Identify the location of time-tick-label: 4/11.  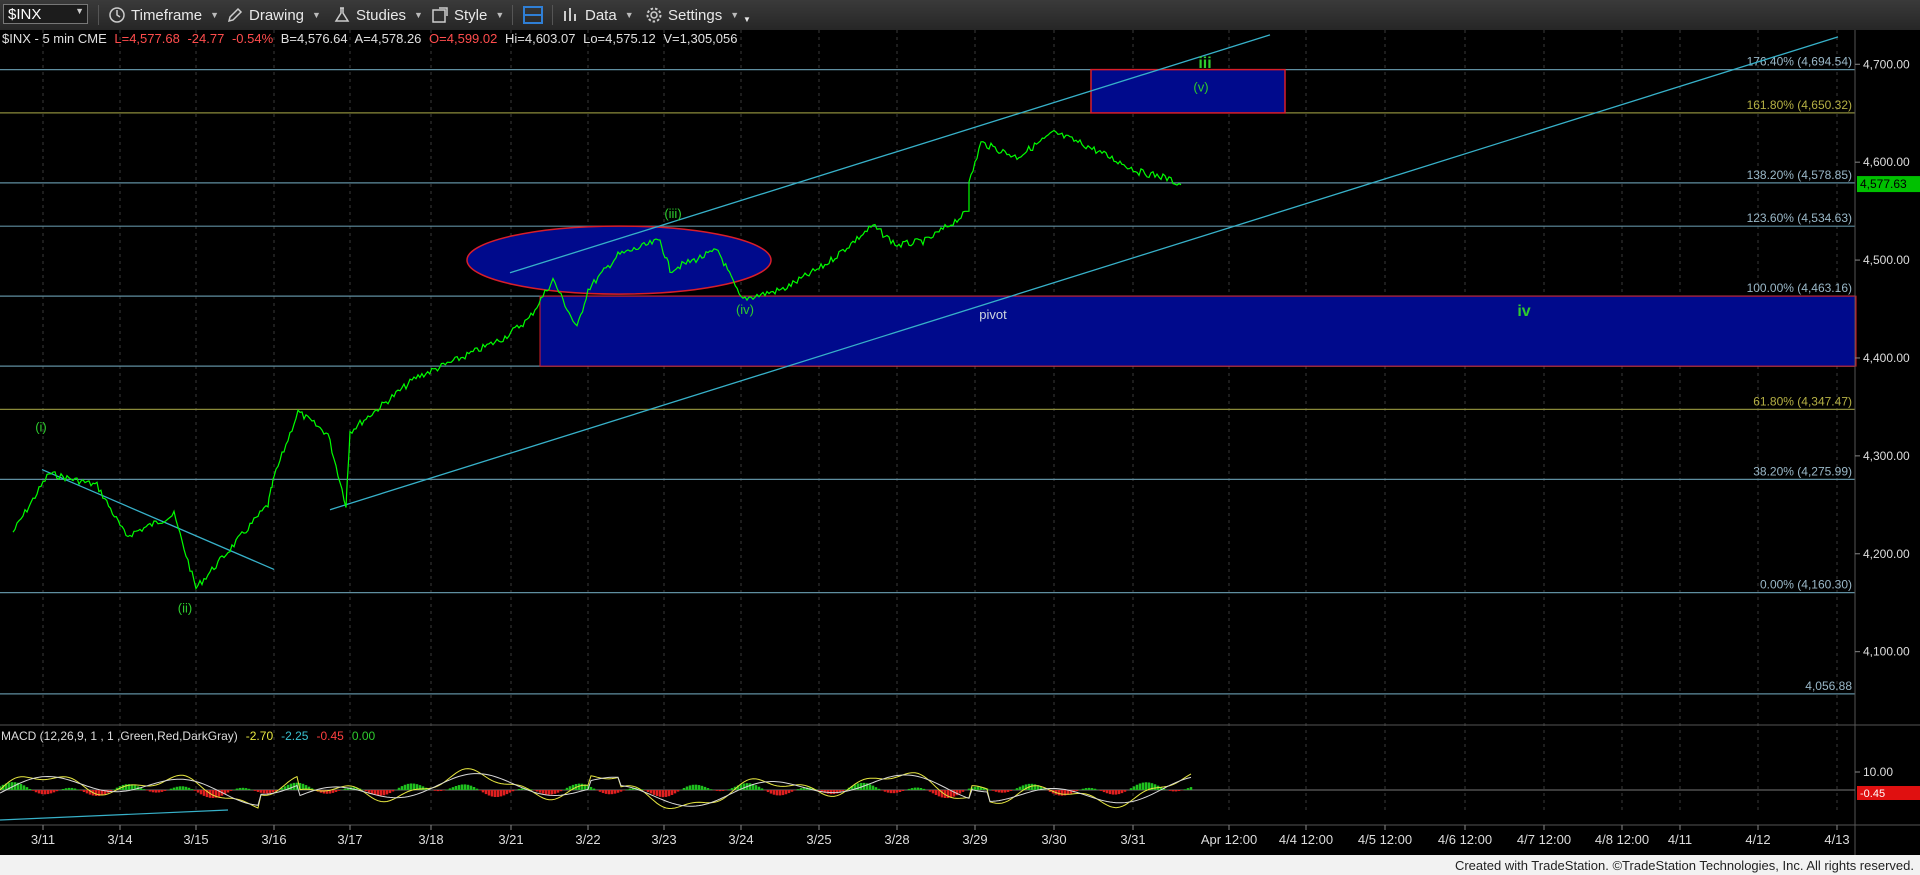
(1680, 839).